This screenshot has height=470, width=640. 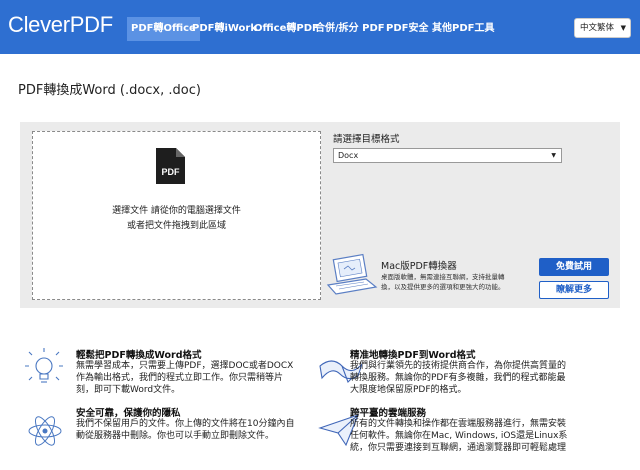 What do you see at coordinates (60, 25) in the screenshot?
I see `logo: CleverPDF` at bounding box center [60, 25].